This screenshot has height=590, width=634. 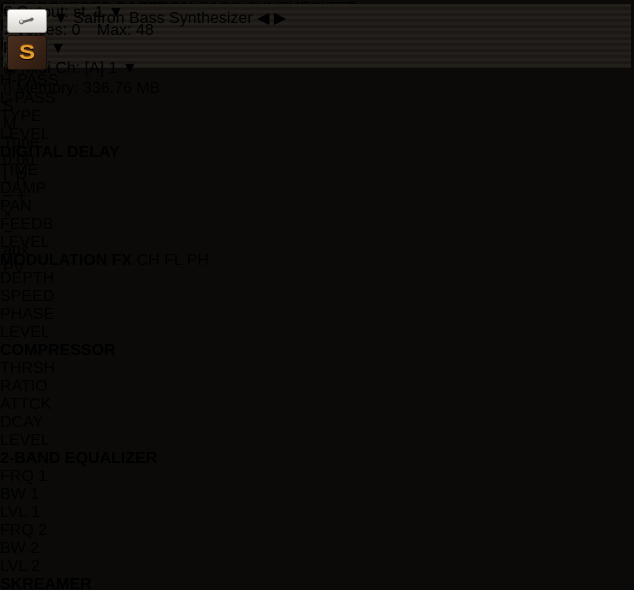 I want to click on pan-left-label: L, so click(x=7, y=178).